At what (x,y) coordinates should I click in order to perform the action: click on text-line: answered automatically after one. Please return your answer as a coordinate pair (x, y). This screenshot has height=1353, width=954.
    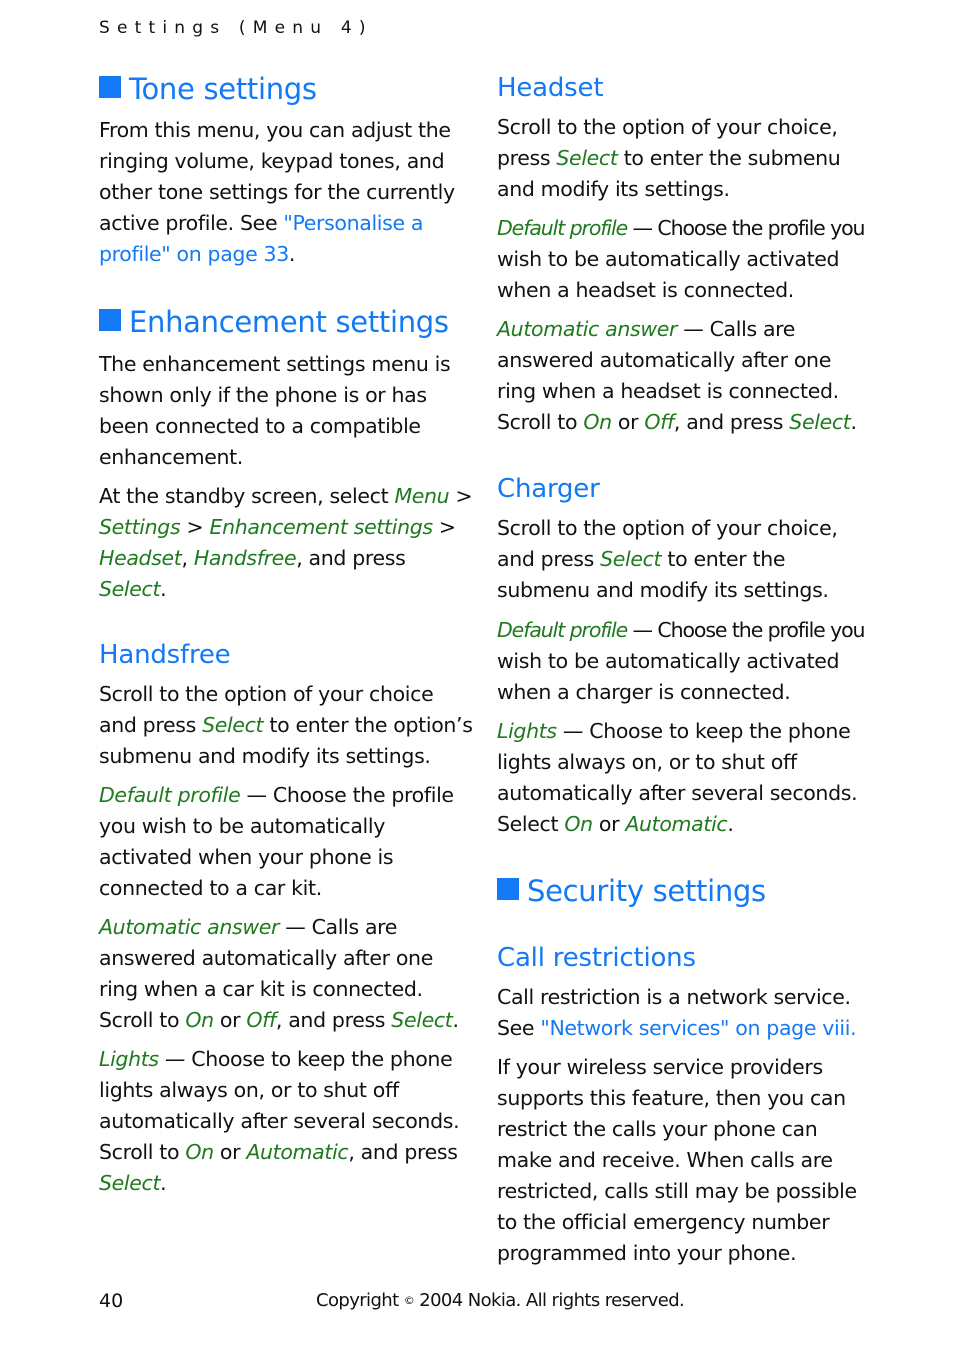
    Looking at the image, I should click on (664, 360).